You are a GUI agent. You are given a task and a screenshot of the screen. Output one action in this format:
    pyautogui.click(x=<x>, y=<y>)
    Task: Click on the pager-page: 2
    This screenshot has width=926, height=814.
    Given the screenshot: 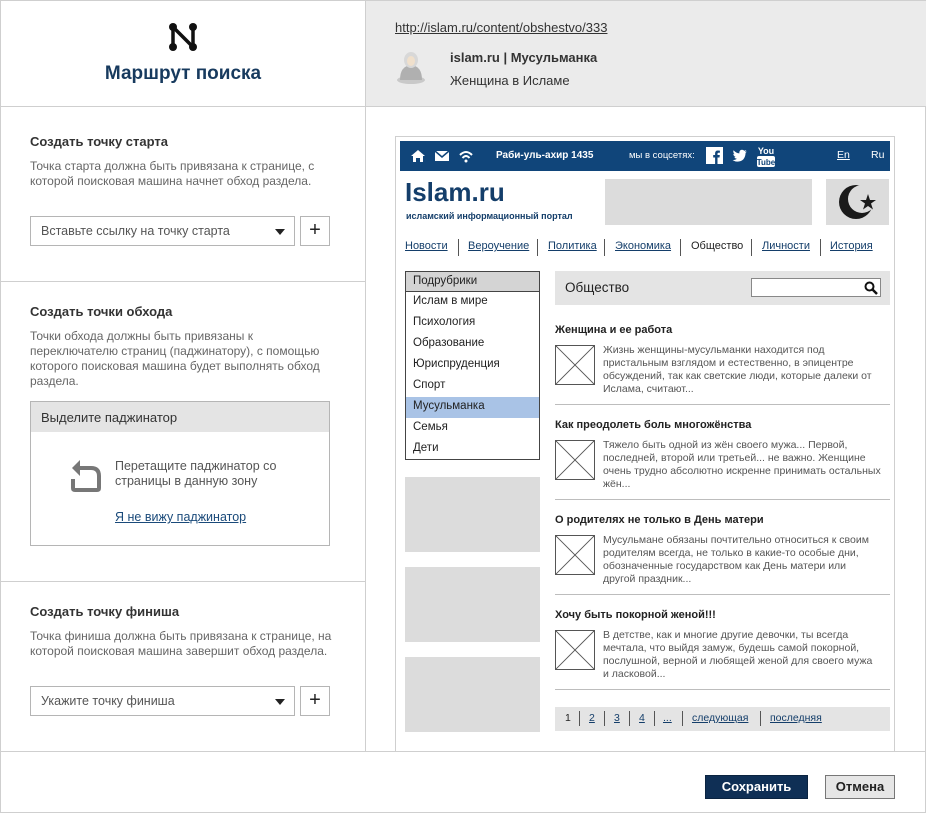 What is the action you would take?
    pyautogui.click(x=592, y=718)
    